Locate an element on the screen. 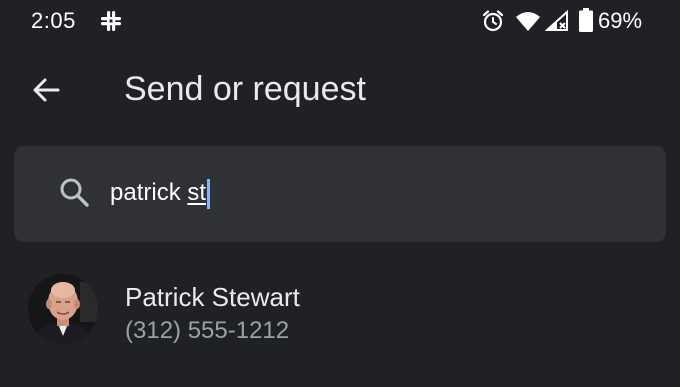 Image resolution: width=680 pixels, height=387 pixels. alarm-icon is located at coordinates (493, 21).